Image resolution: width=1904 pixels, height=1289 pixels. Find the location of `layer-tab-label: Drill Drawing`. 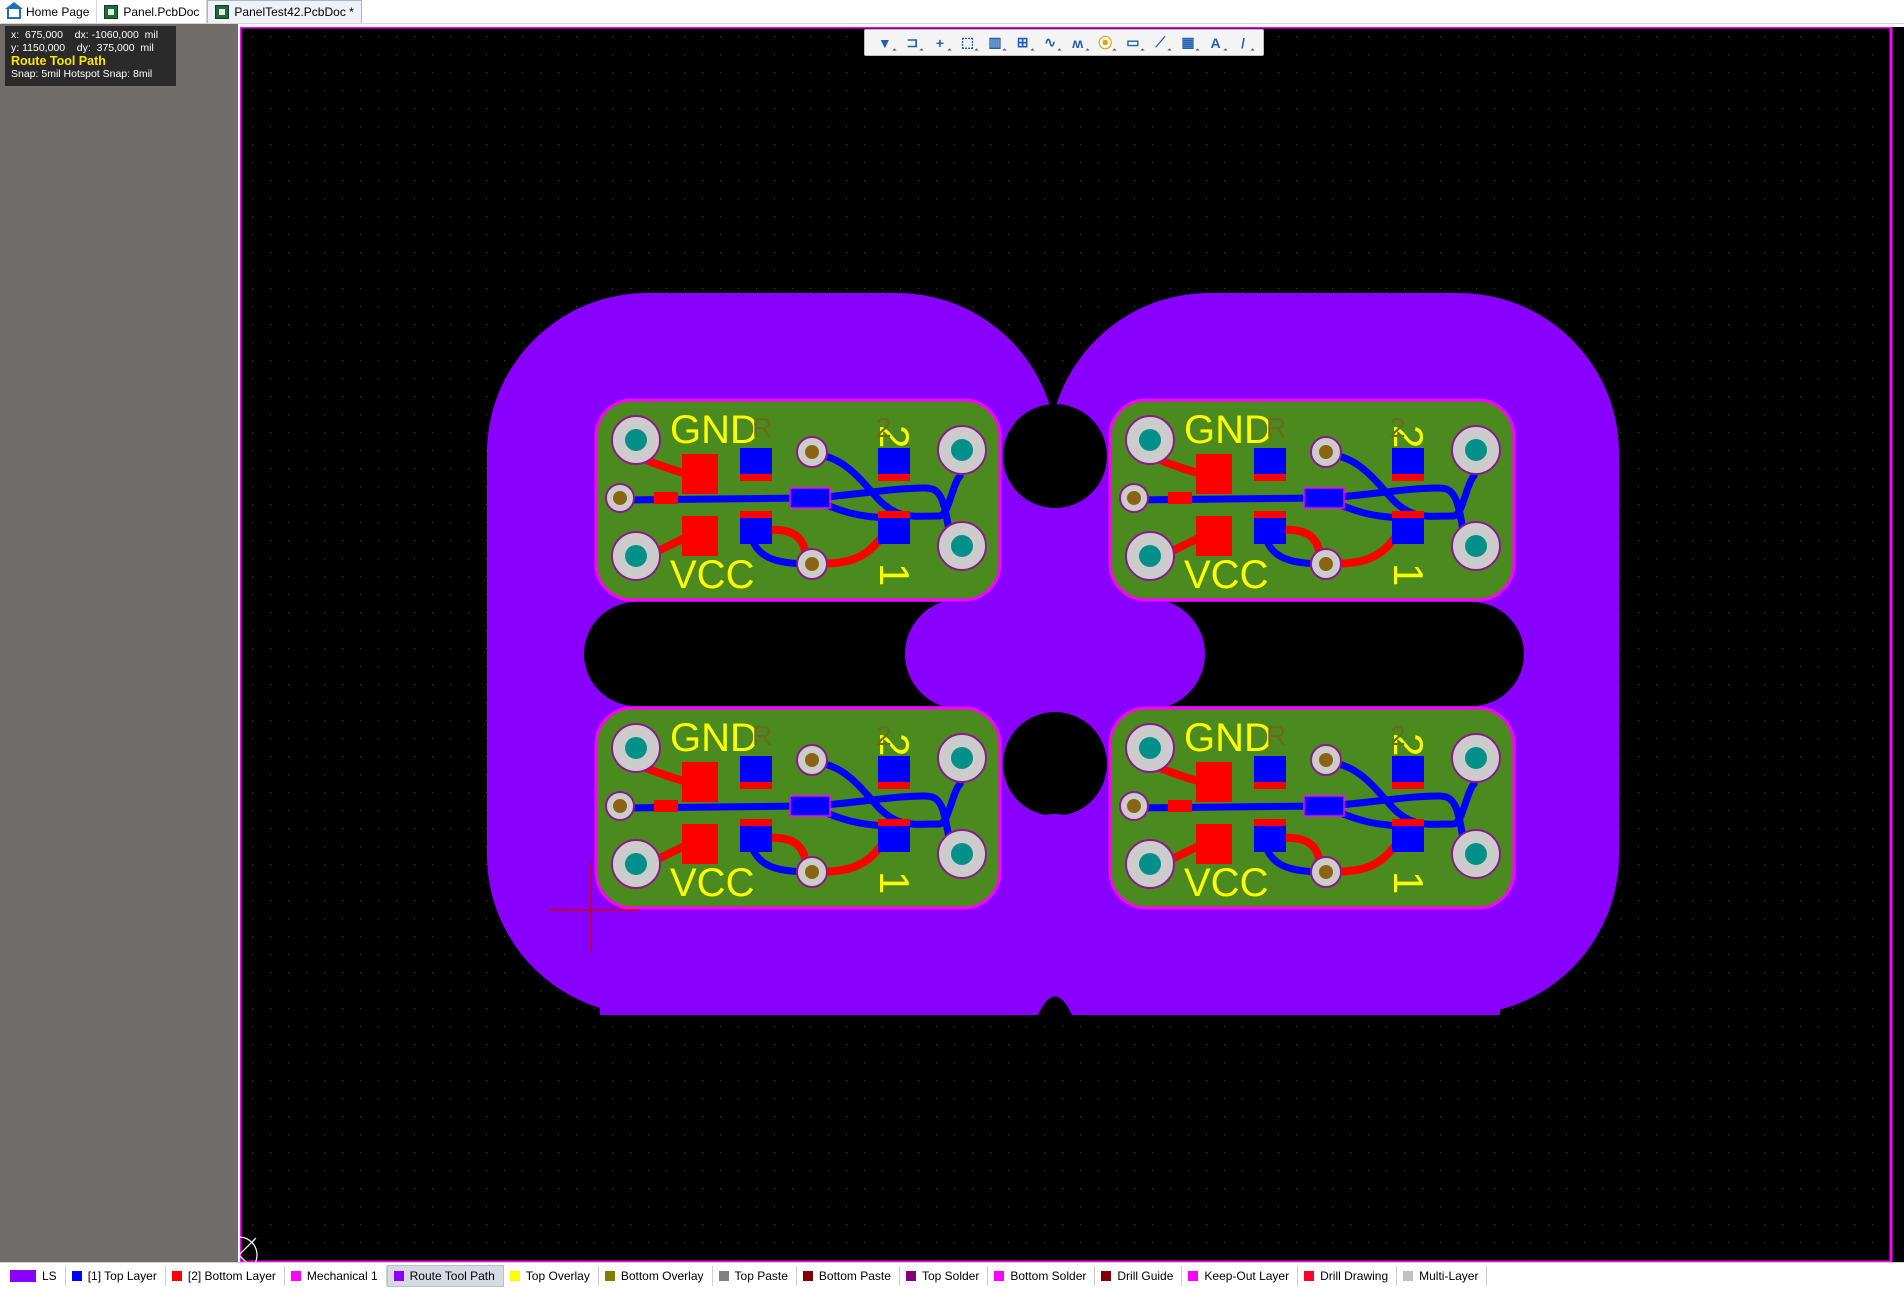

layer-tab-label: Drill Drawing is located at coordinates (1354, 1276).